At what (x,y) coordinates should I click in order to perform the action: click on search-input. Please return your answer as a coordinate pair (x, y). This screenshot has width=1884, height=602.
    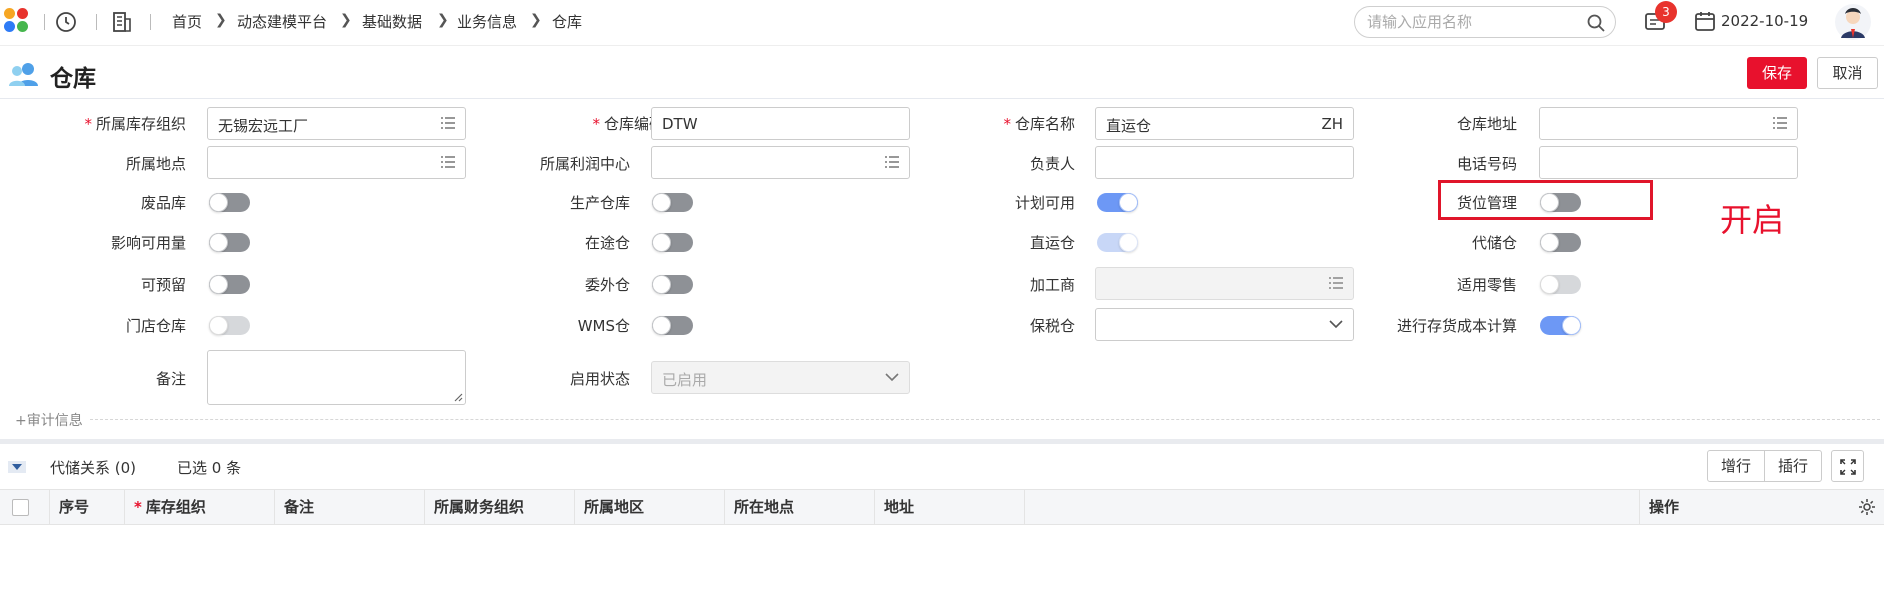
    Looking at the image, I should click on (1467, 22).